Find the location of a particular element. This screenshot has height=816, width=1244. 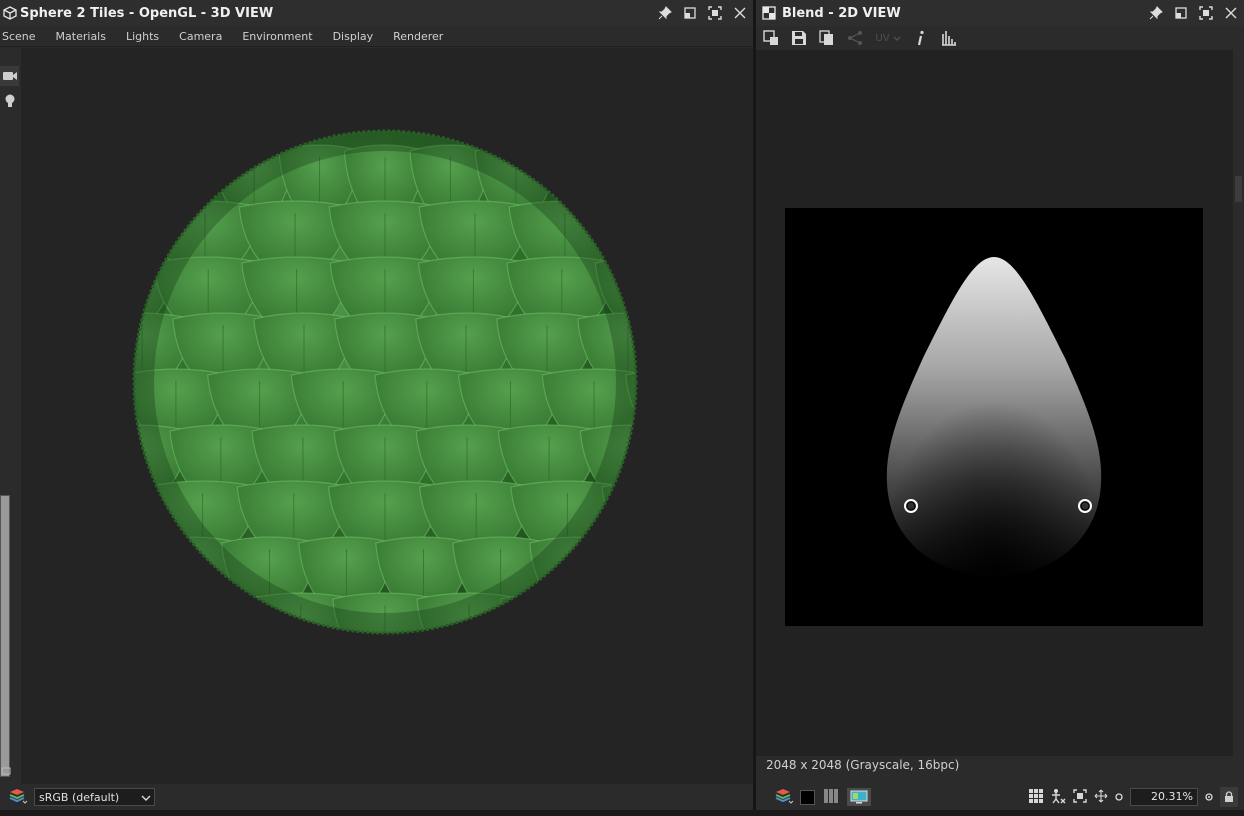

color-space-select: sRGB (default) is located at coordinates (94, 797).